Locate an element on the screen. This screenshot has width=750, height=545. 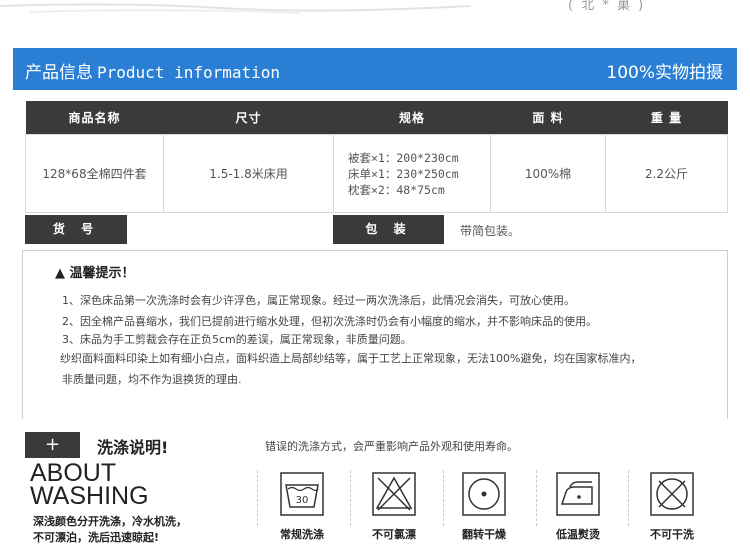
banner-title: 产品信息 Product information is located at coordinates (153, 73).